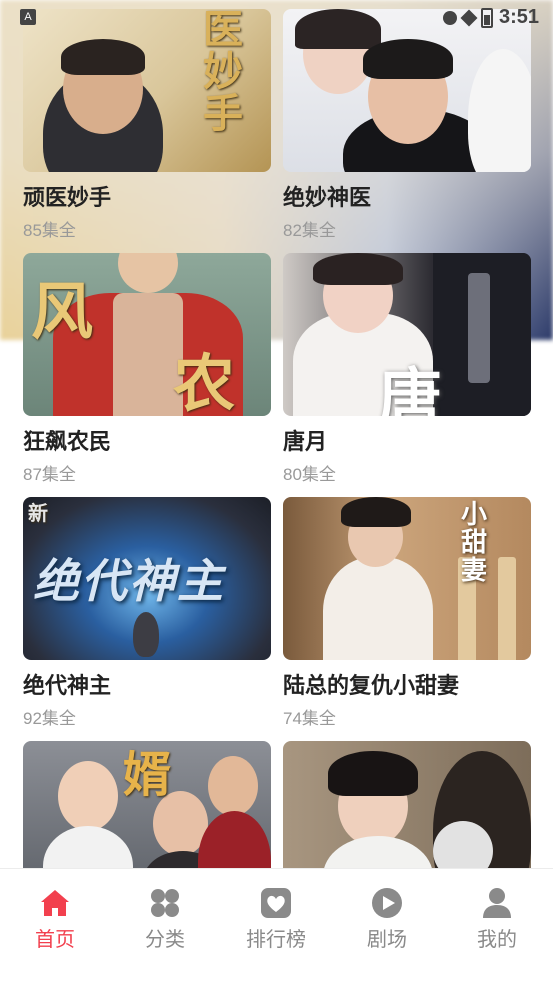 This screenshot has height=984, width=553. I want to click on heart-badge-icon, so click(276, 903).